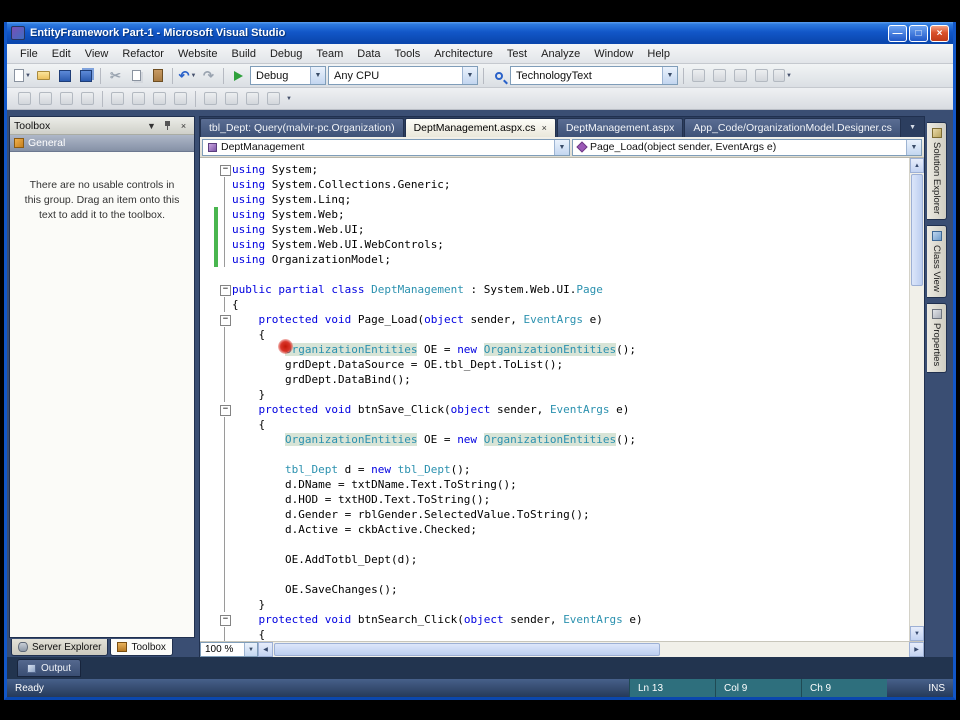 Image resolution: width=960 pixels, height=720 pixels. Describe the element at coordinates (554, 529) in the screenshot. I see `code-line: d.Active = ckbActive.Checked;` at that location.